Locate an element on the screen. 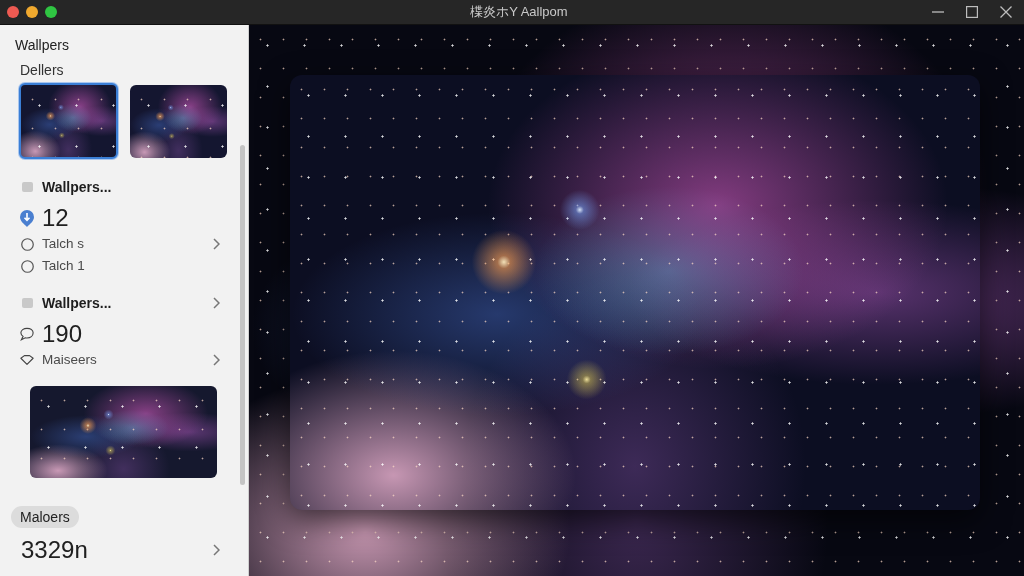 The height and width of the screenshot is (576, 1024). diamond-icon is located at coordinates (27, 360).